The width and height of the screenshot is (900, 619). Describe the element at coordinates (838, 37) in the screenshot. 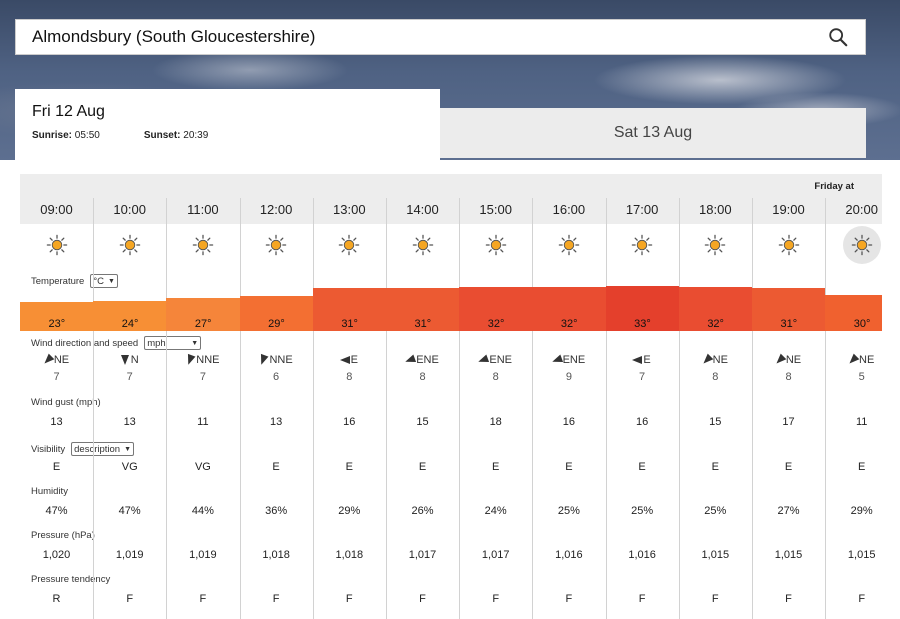

I see `search-icon` at that location.